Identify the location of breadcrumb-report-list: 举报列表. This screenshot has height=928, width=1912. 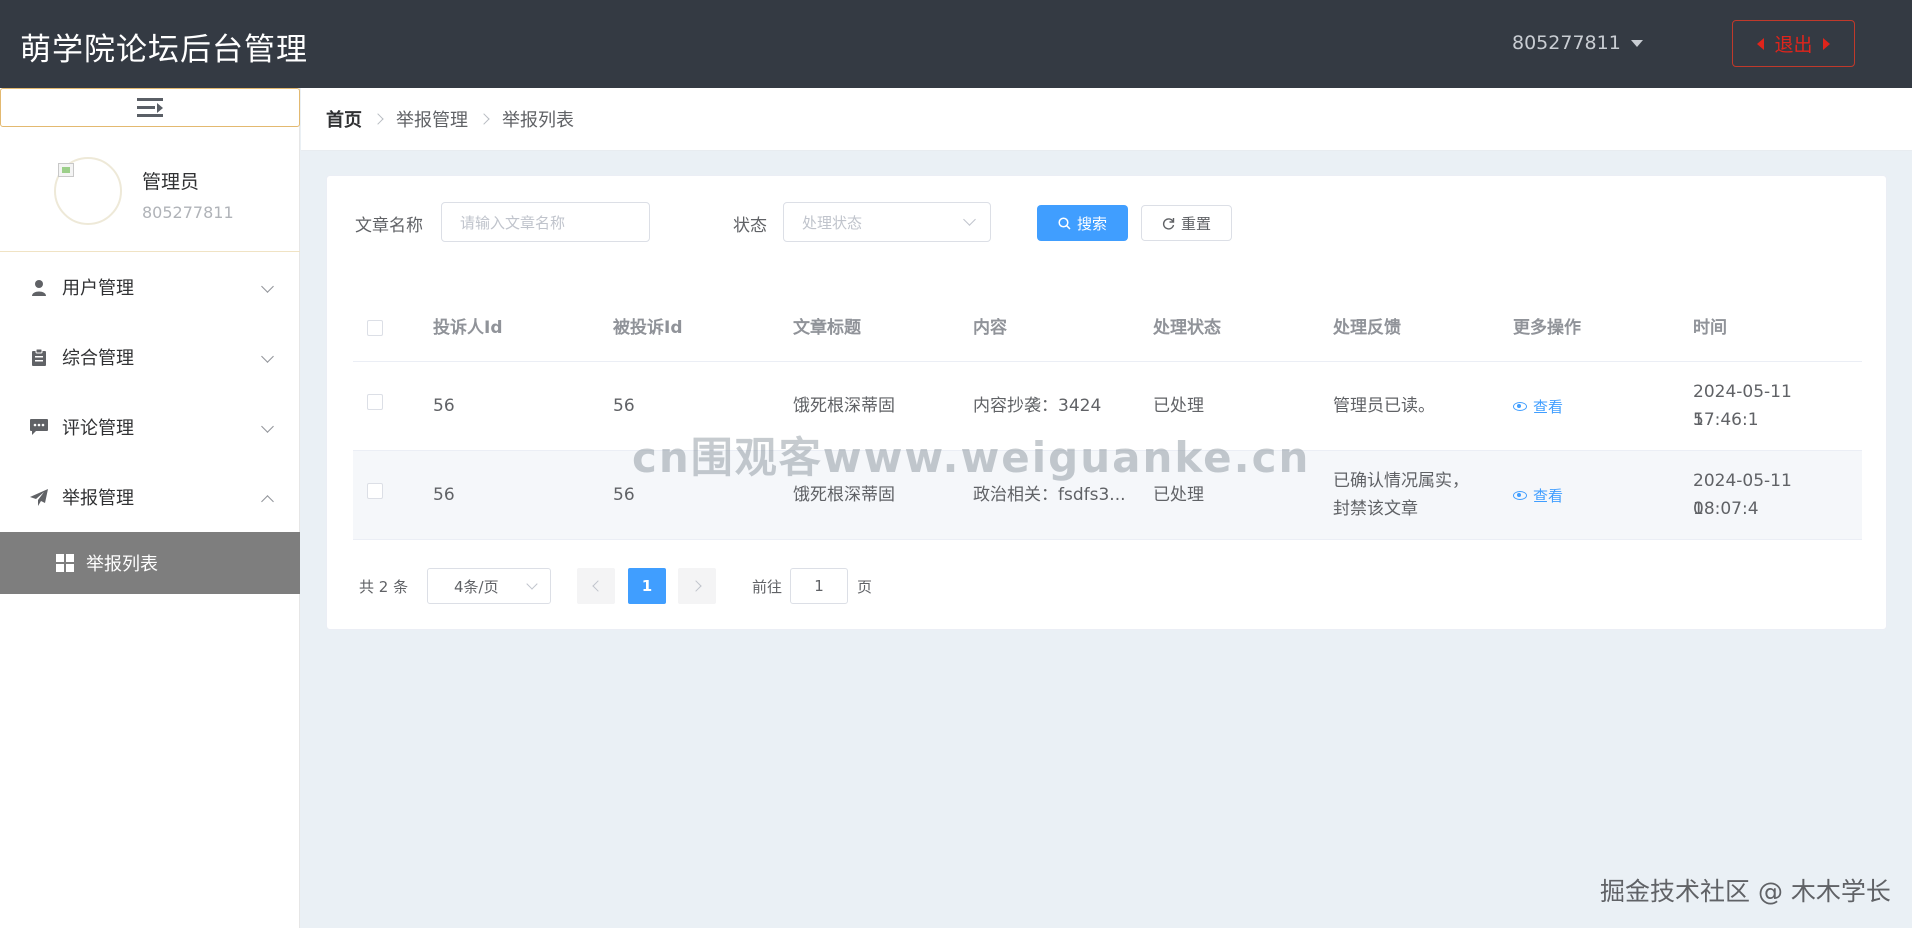
(538, 120).